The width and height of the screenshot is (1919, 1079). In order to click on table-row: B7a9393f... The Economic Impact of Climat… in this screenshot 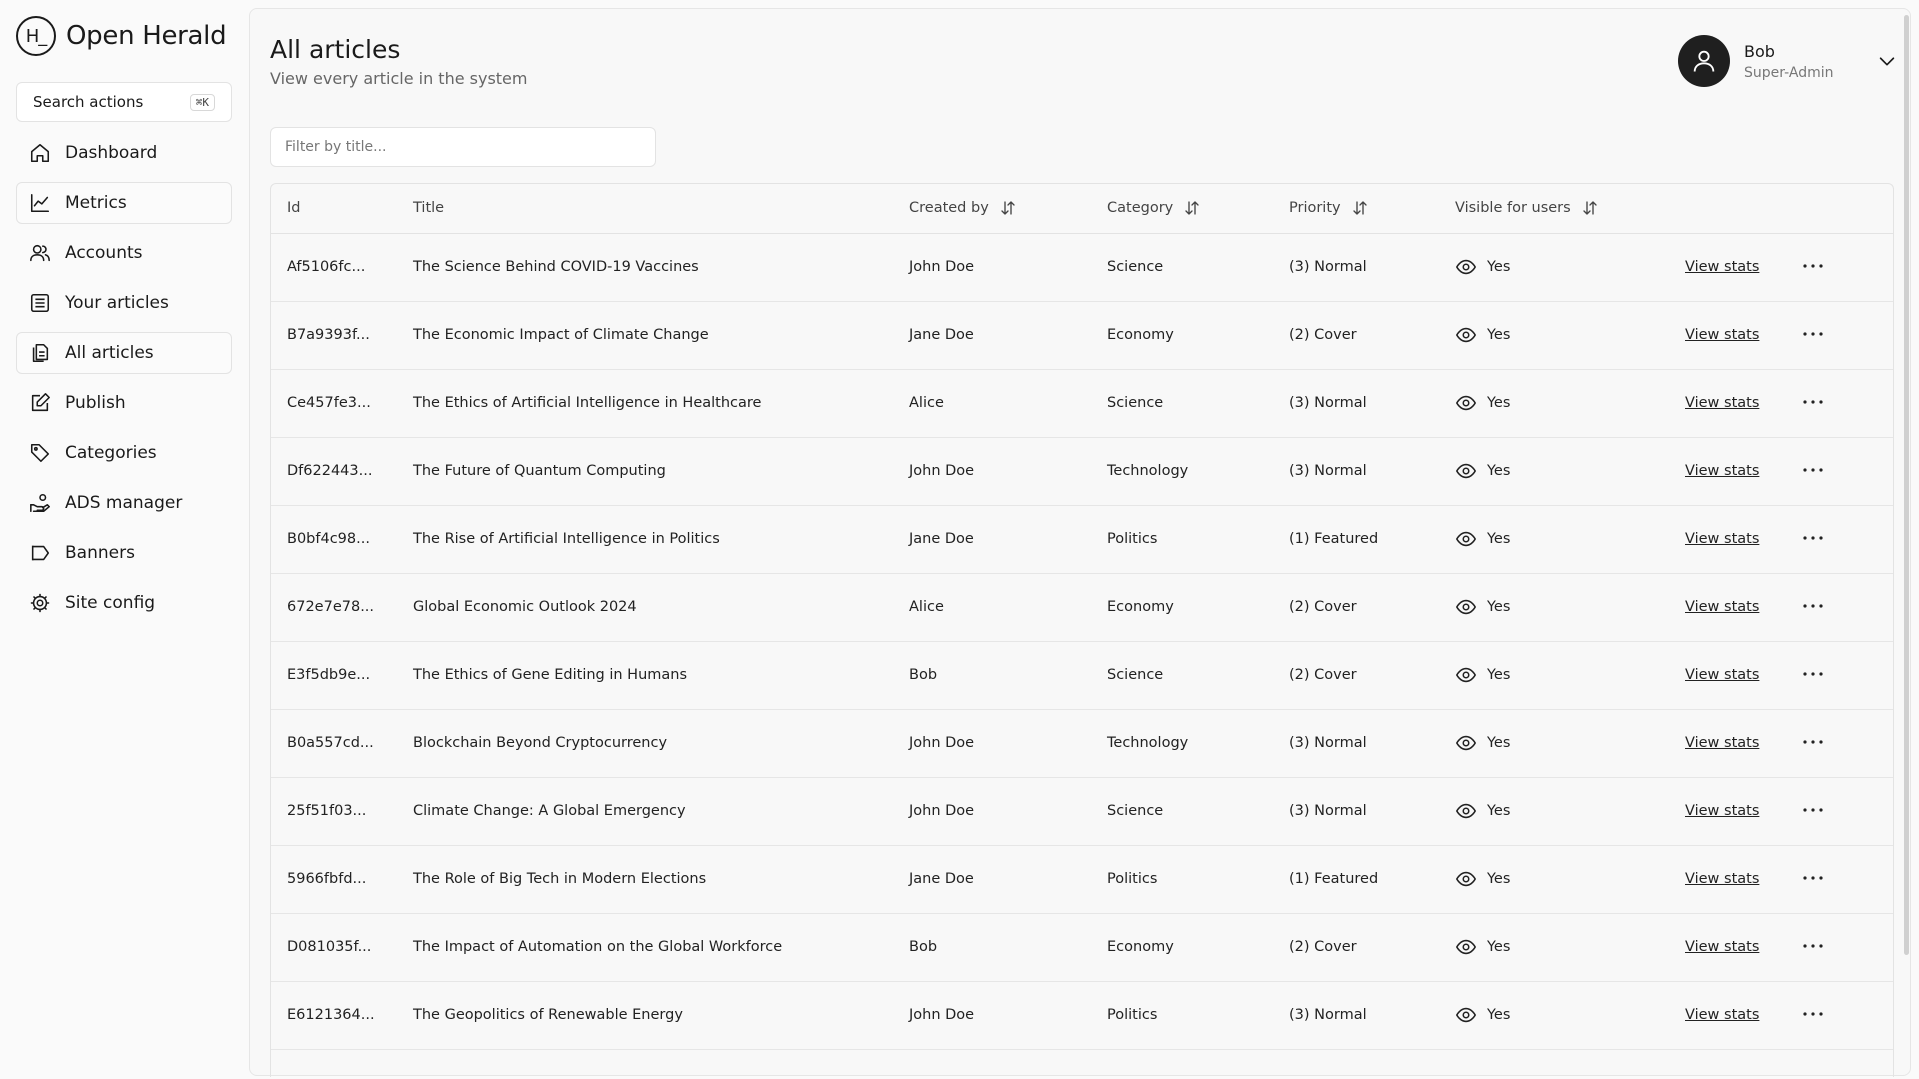, I will do `click(1082, 335)`.